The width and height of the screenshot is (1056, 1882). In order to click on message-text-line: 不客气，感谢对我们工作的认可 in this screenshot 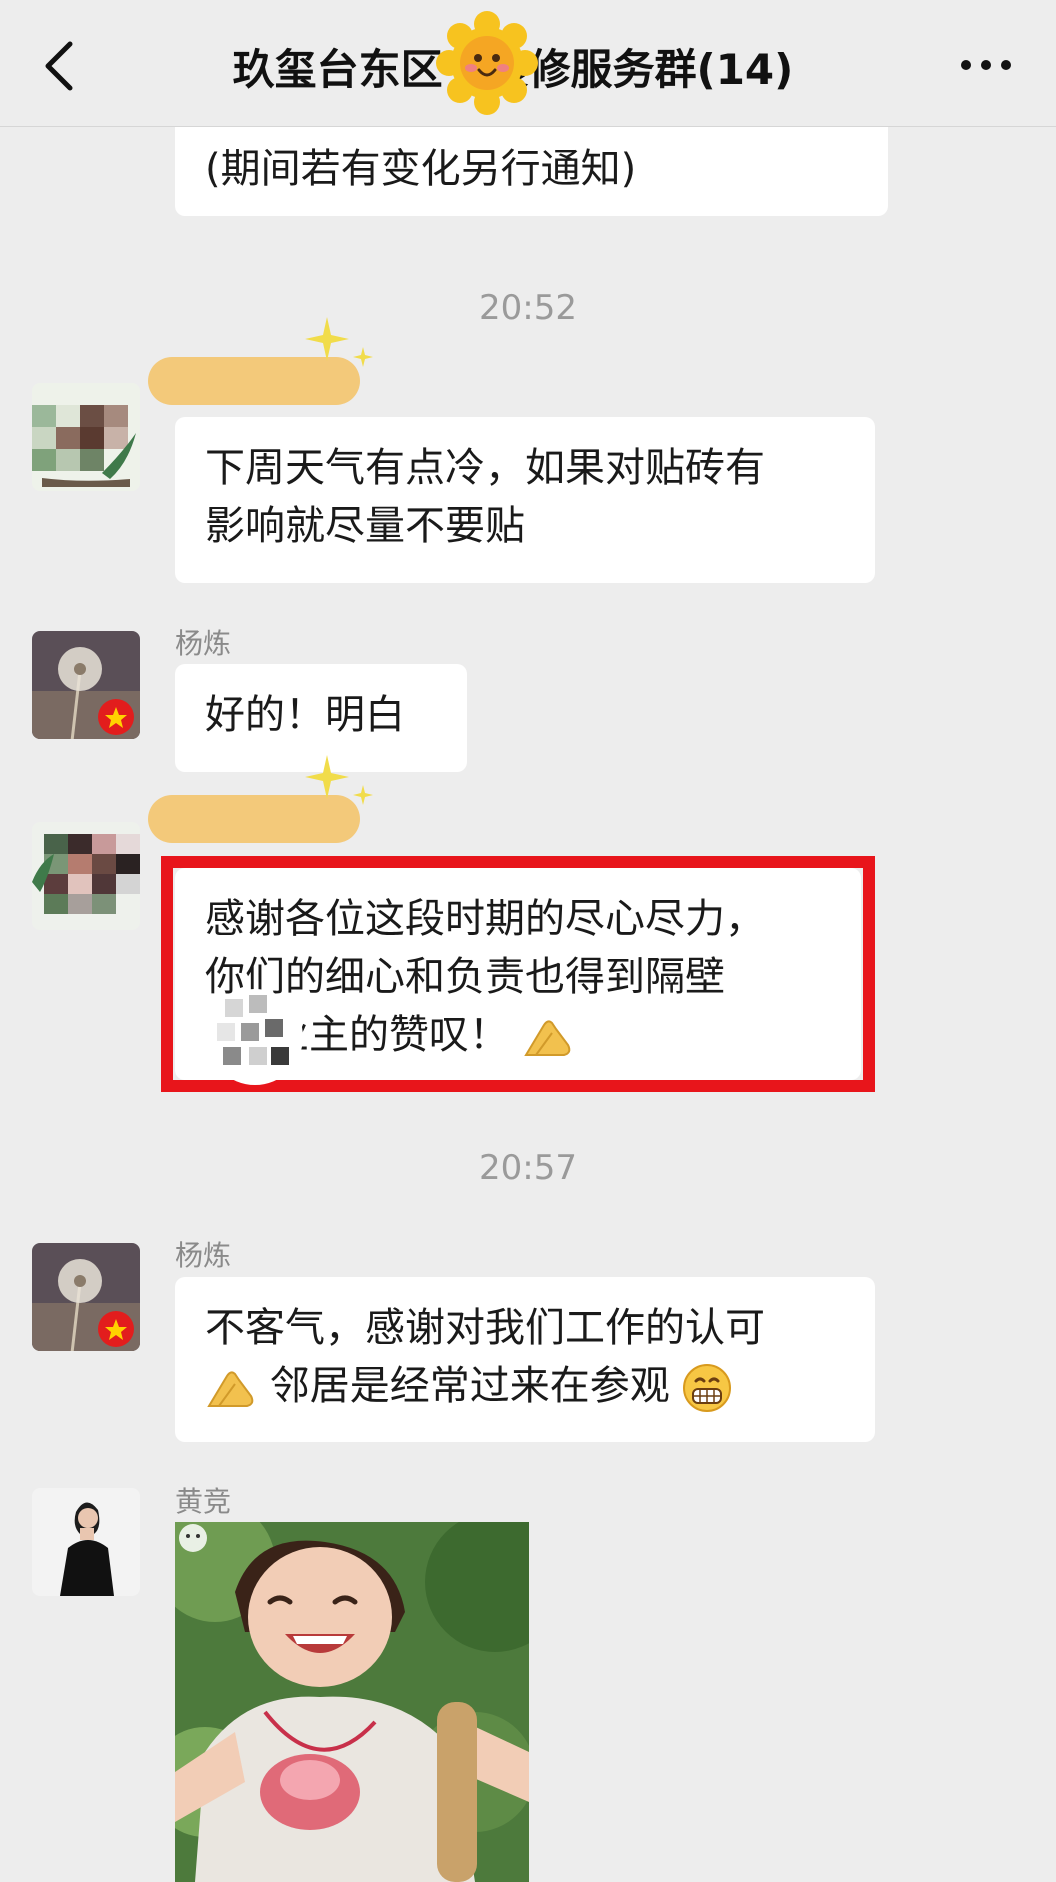, I will do `click(485, 1328)`.